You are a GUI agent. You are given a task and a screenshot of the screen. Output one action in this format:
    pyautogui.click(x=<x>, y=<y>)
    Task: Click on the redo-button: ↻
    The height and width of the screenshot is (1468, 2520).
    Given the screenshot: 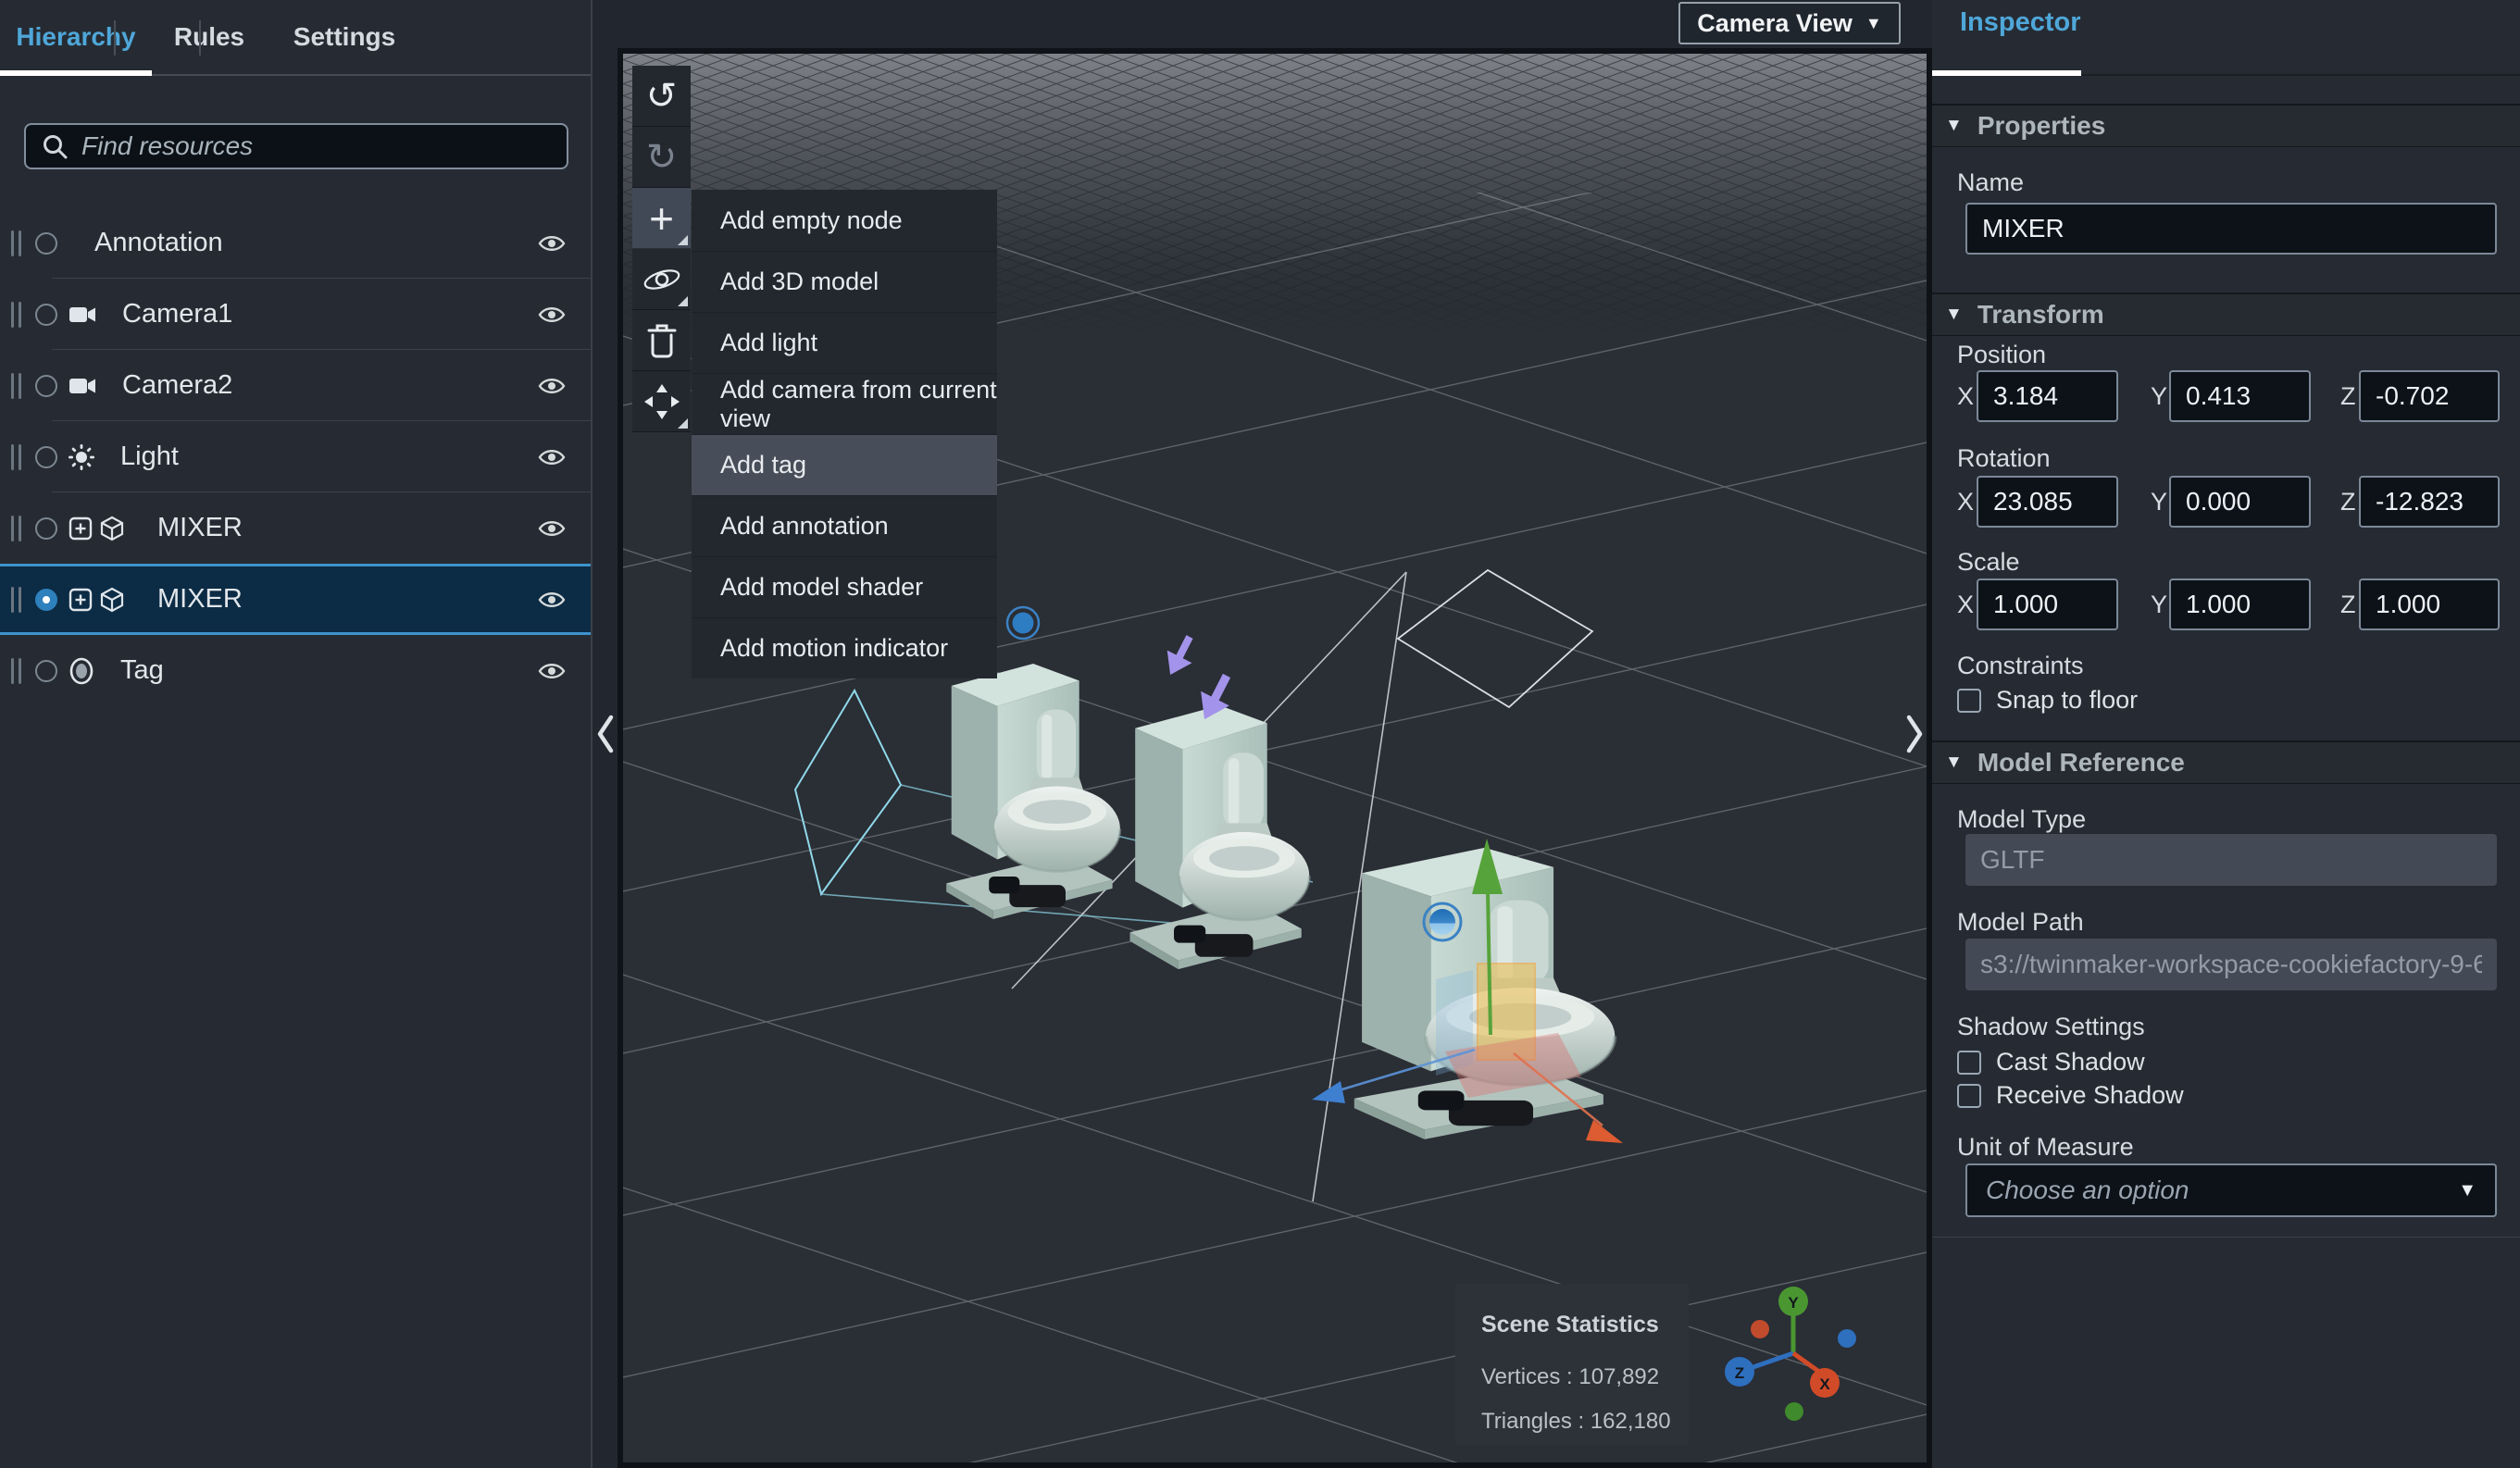 What is the action you would take?
    pyautogui.click(x=661, y=157)
    